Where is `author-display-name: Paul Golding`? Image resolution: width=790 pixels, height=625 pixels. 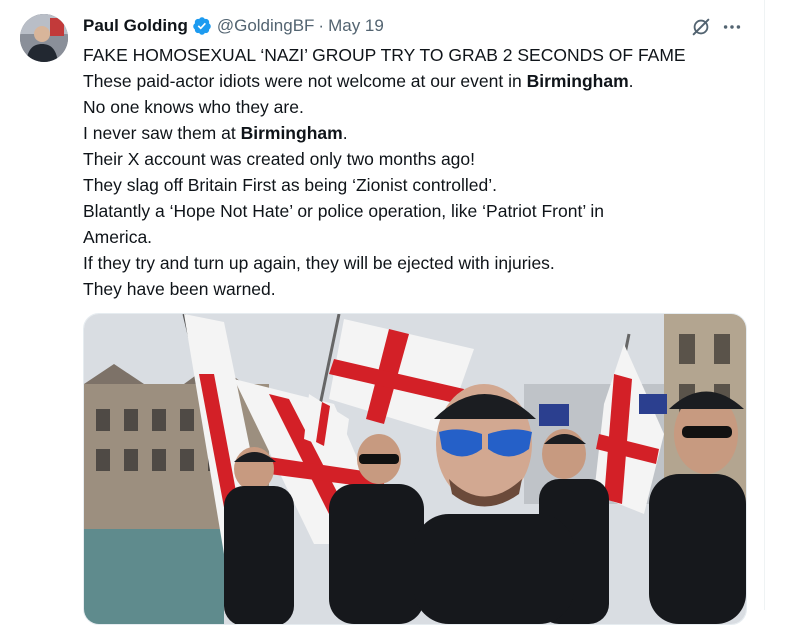
author-display-name: Paul Golding is located at coordinates (135, 26).